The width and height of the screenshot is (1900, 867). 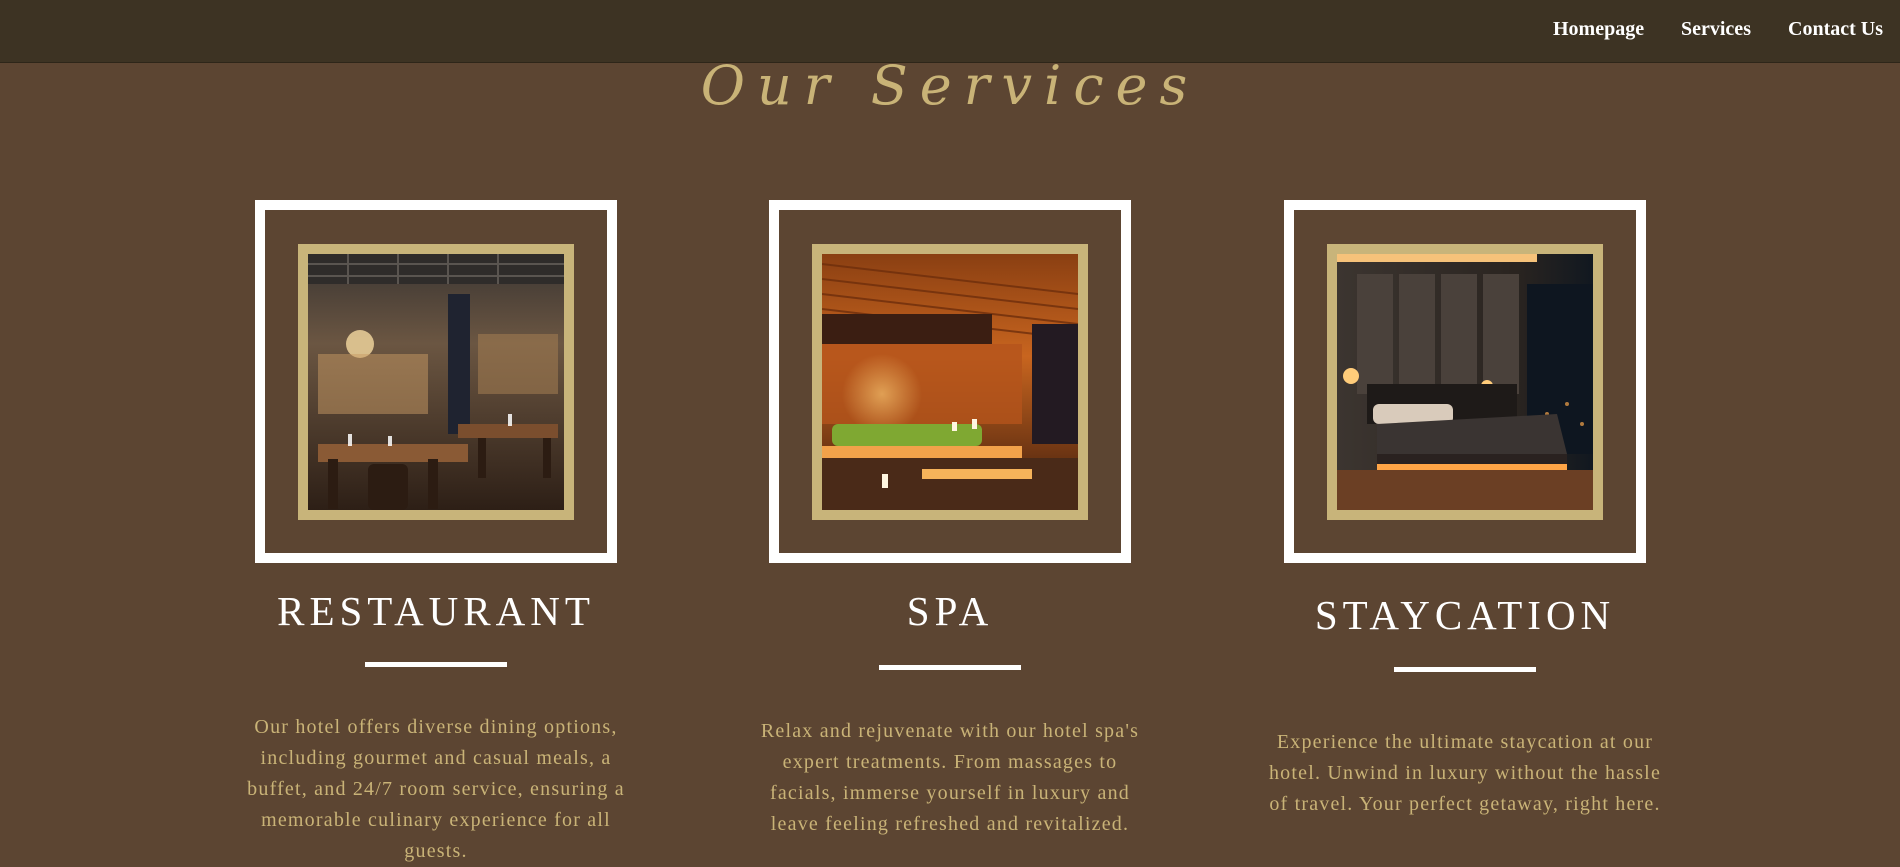 I want to click on spa-image, so click(x=950, y=382).